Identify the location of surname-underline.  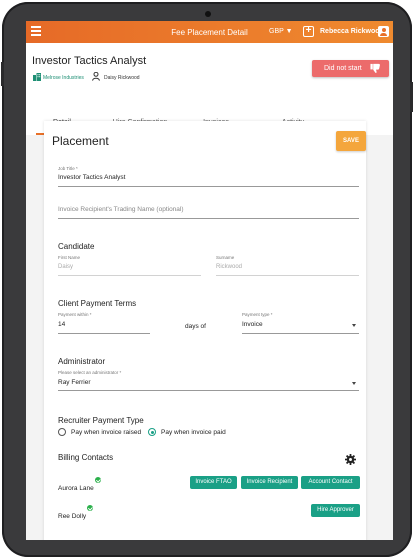
(287, 275).